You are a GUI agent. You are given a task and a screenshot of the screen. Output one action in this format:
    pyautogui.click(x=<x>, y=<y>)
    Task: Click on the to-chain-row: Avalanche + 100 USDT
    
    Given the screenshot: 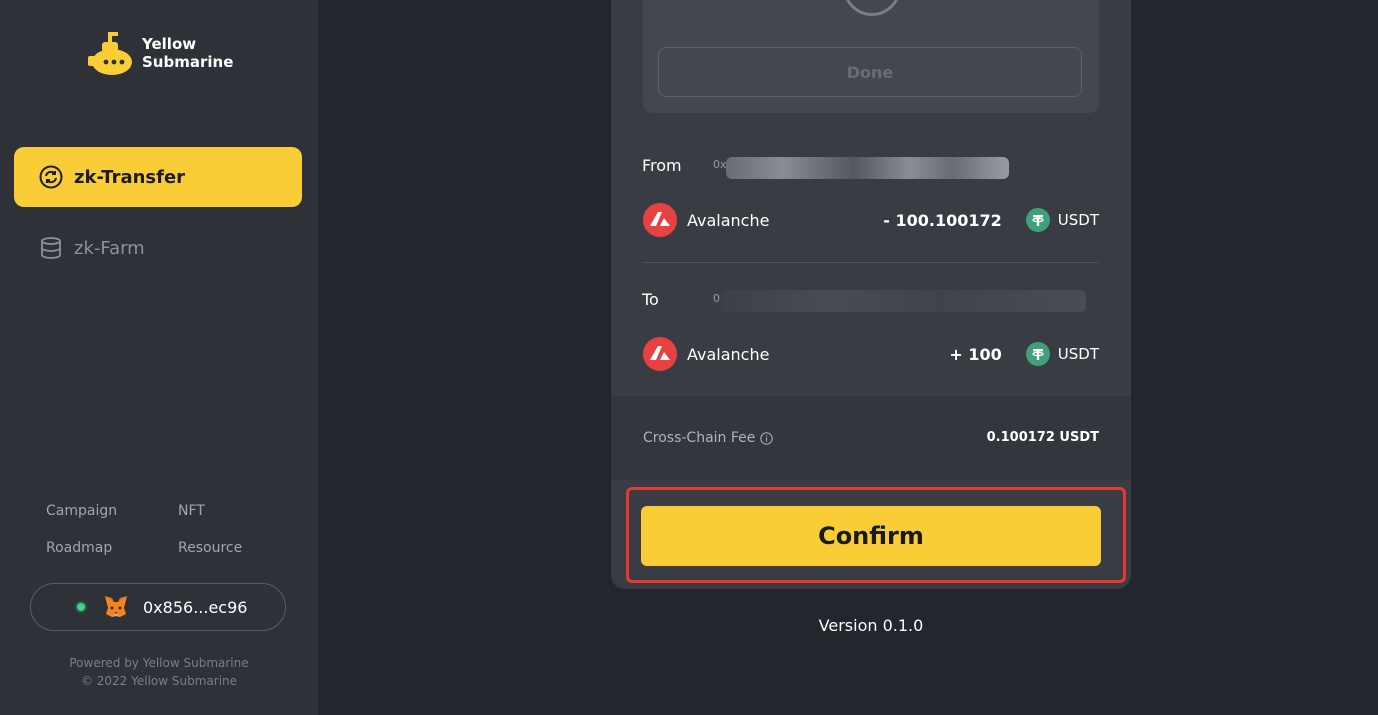 What is the action you would take?
    pyautogui.click(x=871, y=354)
    